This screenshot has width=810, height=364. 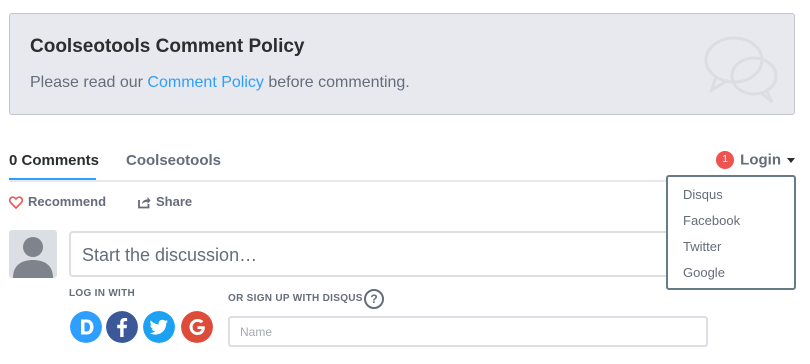 I want to click on login-menu-item-google: Google, so click(x=731, y=276).